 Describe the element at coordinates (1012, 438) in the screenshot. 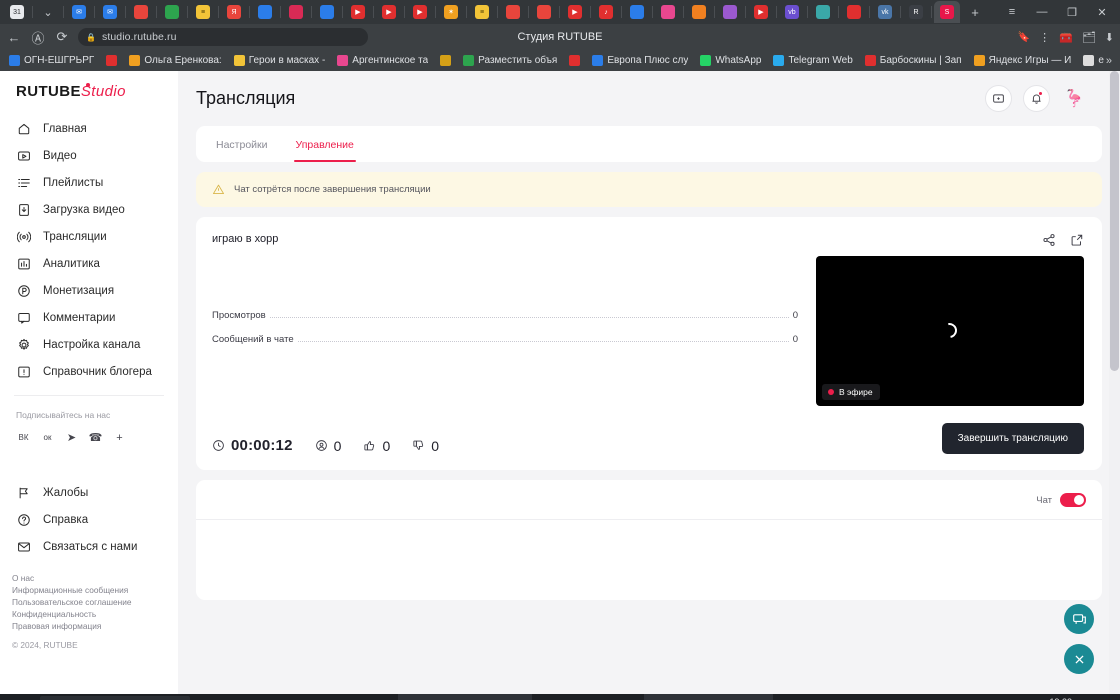

I see `end-stream-button: Завершить трансляцию` at that location.